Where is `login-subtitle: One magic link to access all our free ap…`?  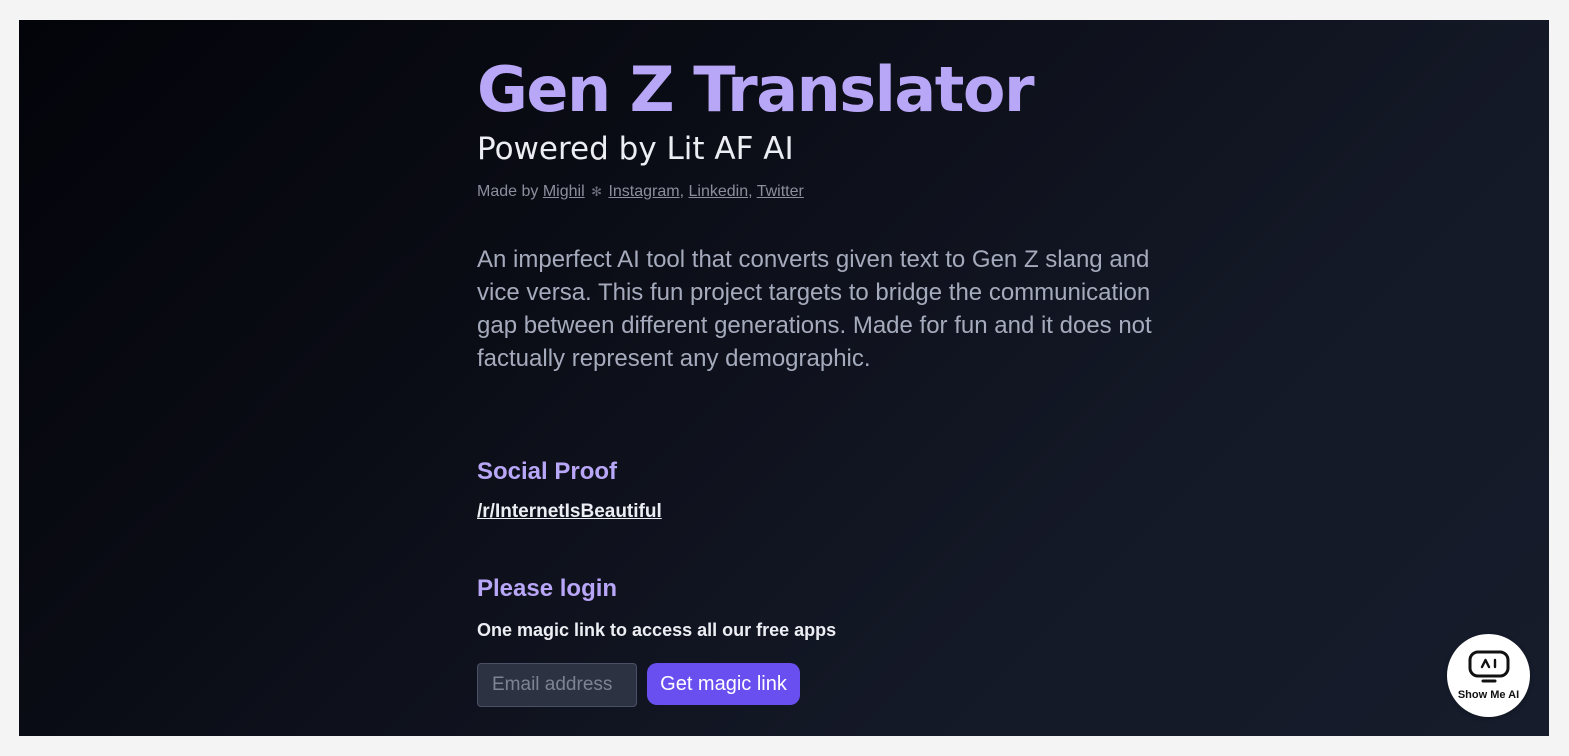
login-subtitle: One magic link to access all our free ap… is located at coordinates (657, 630).